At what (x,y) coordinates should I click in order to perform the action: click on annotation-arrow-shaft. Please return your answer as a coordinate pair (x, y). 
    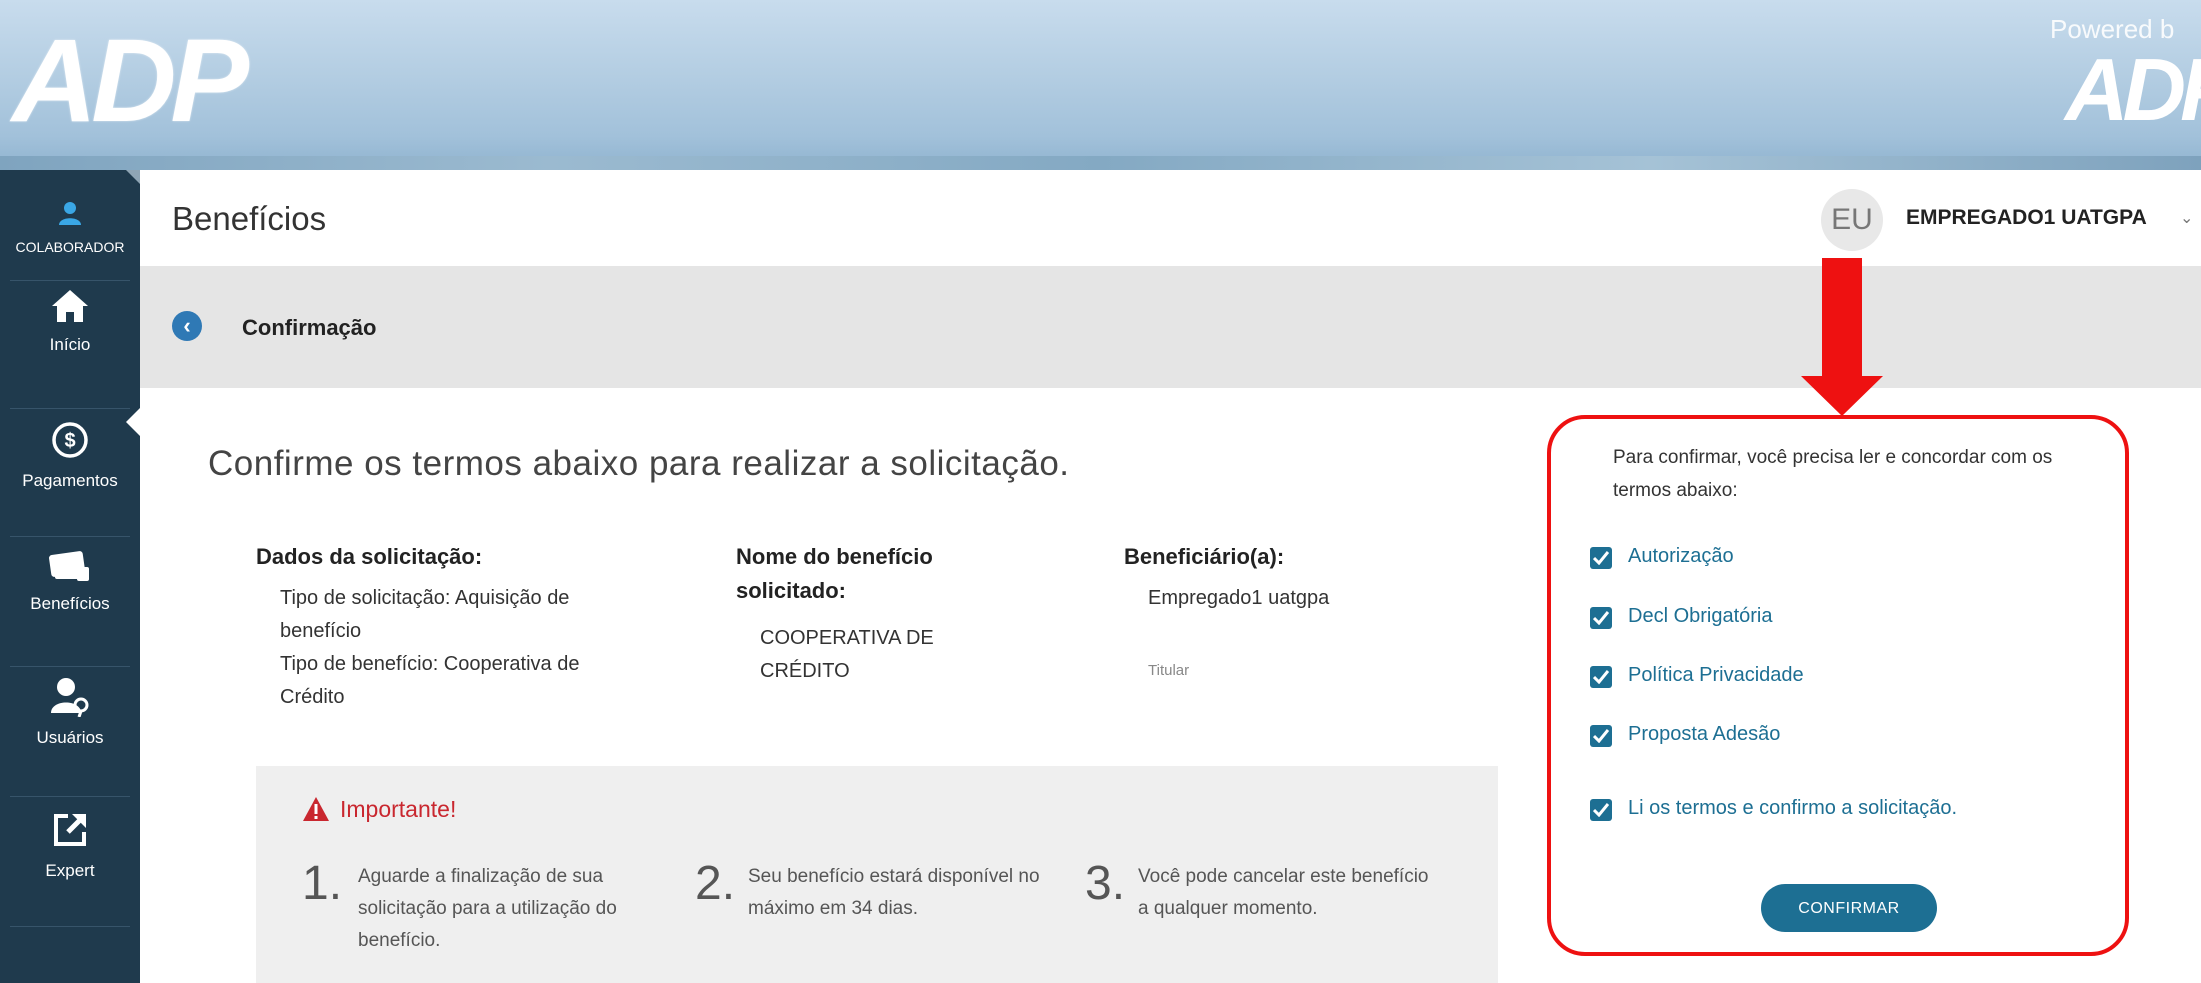
    Looking at the image, I should click on (1842, 318).